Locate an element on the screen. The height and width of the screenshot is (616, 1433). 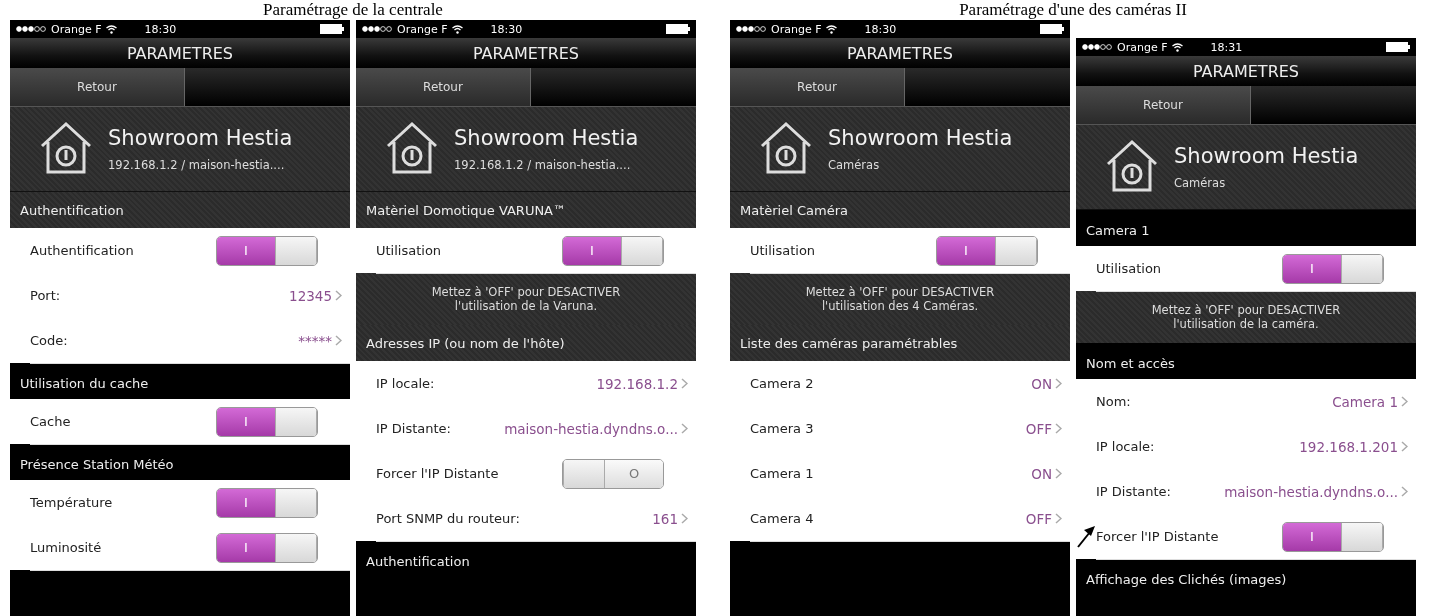
setting-label: Authentification is located at coordinates (82, 250).